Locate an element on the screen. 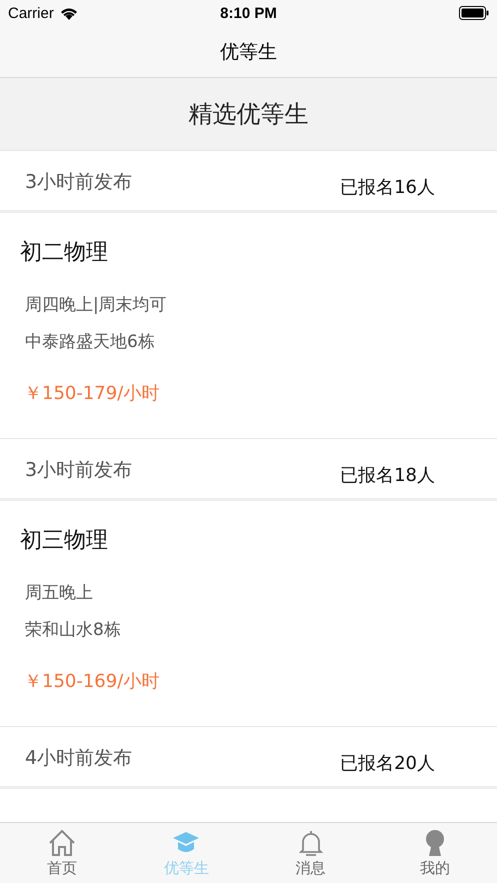 This screenshot has width=497, height=883. tab-item: 消息 is located at coordinates (310, 853).